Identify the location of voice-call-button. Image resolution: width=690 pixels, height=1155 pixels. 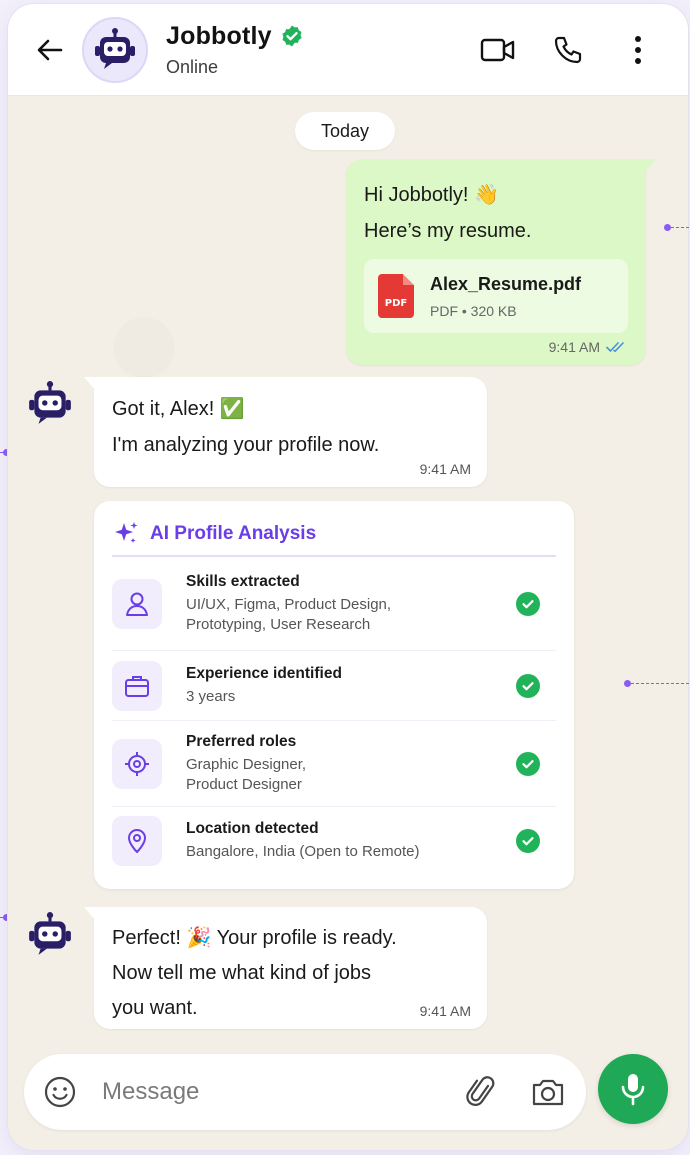
(568, 50).